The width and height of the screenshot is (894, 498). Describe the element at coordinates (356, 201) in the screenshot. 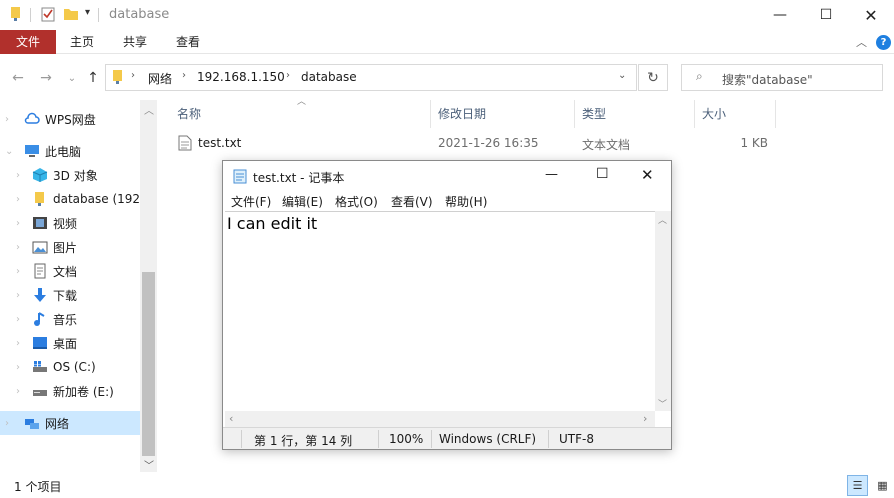

I see `menu-format: 格式(O)` at that location.